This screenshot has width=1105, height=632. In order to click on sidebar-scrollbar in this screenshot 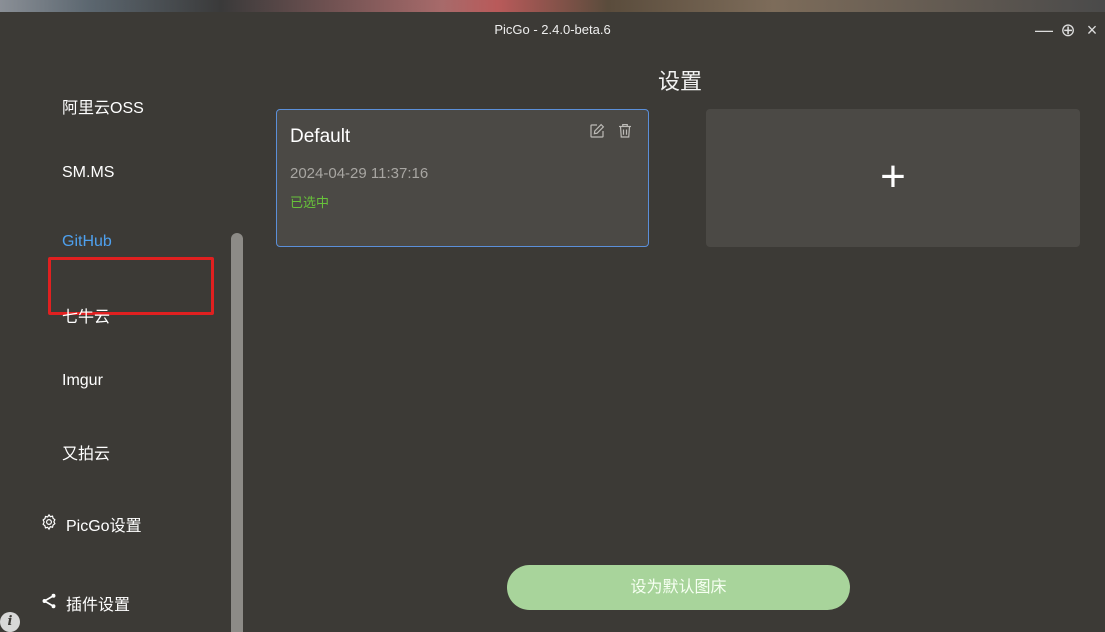, I will do `click(237, 432)`.